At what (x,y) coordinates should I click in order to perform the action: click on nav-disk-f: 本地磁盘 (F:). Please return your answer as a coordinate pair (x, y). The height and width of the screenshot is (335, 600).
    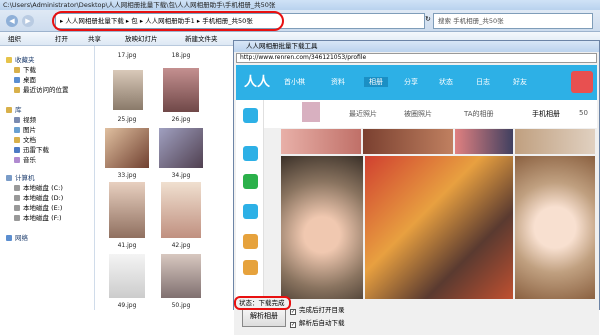
    Looking at the image, I should click on (38, 217).